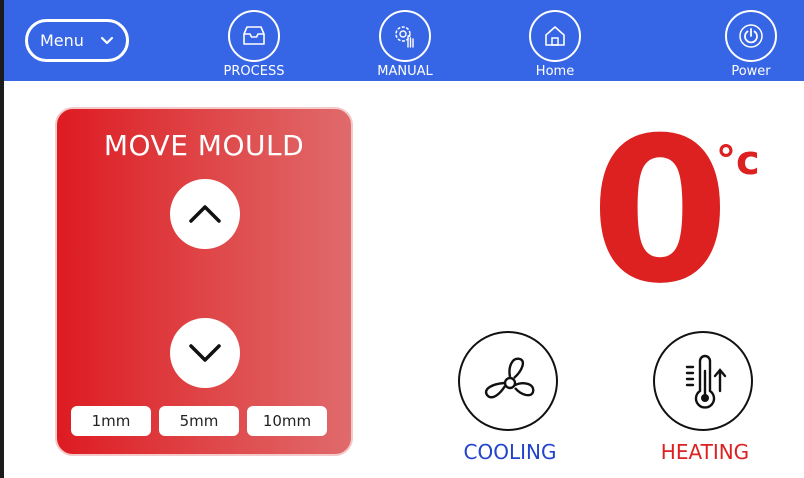 Image resolution: width=804 pixels, height=478 pixels. What do you see at coordinates (199, 421) in the screenshot?
I see `step-5mm-button: 5mm` at bounding box center [199, 421].